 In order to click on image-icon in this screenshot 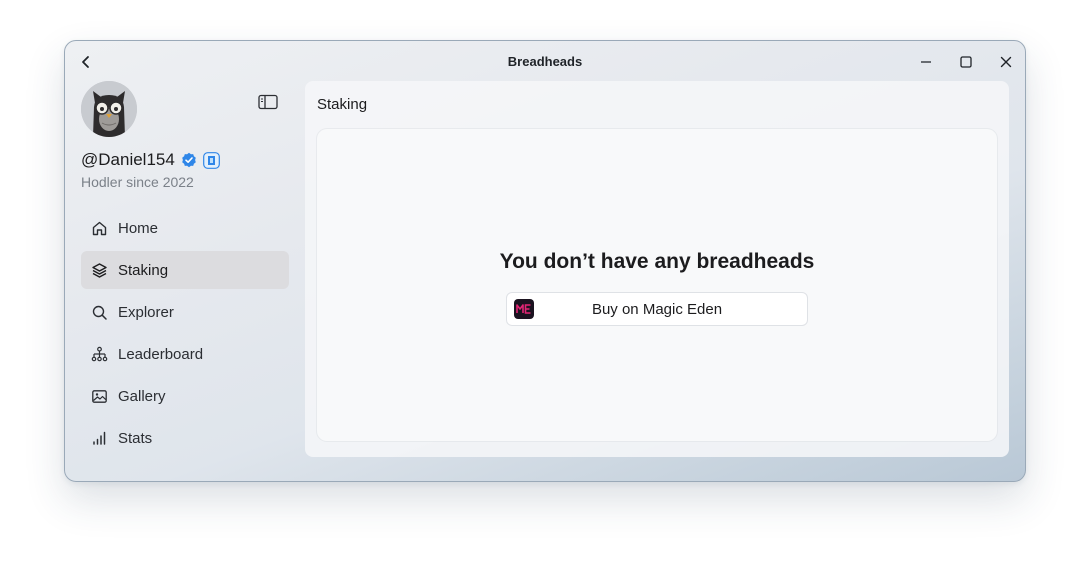, I will do `click(99, 396)`.